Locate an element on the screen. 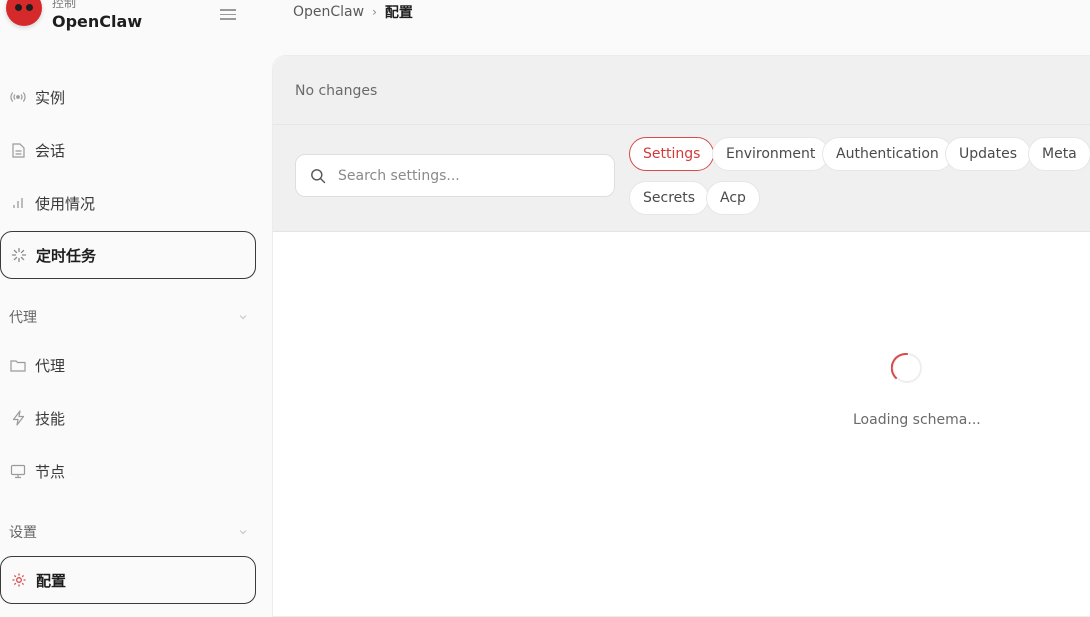  monitor-icon is located at coordinates (18, 471).